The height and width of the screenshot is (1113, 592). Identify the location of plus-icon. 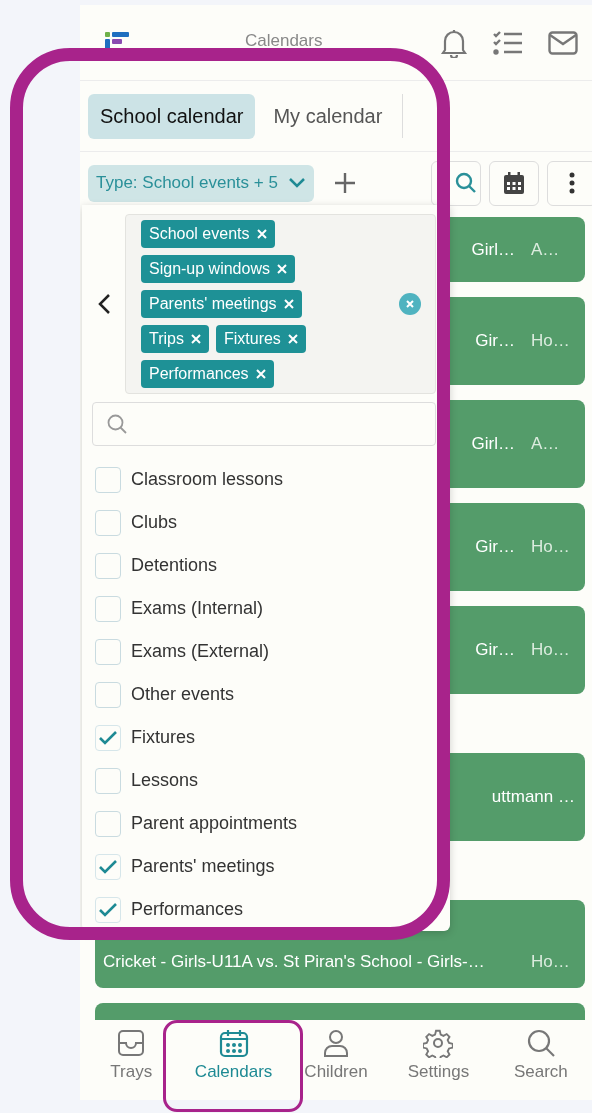
(344, 183).